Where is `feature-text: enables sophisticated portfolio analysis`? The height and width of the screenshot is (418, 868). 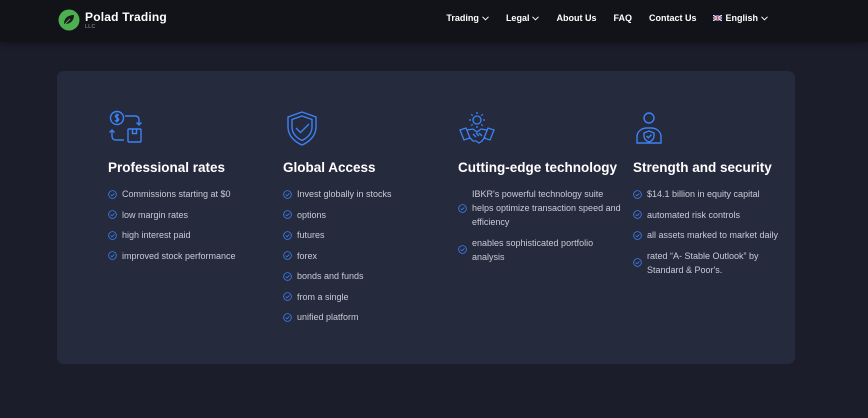
feature-text: enables sophisticated portfolio analysis is located at coordinates (533, 249).